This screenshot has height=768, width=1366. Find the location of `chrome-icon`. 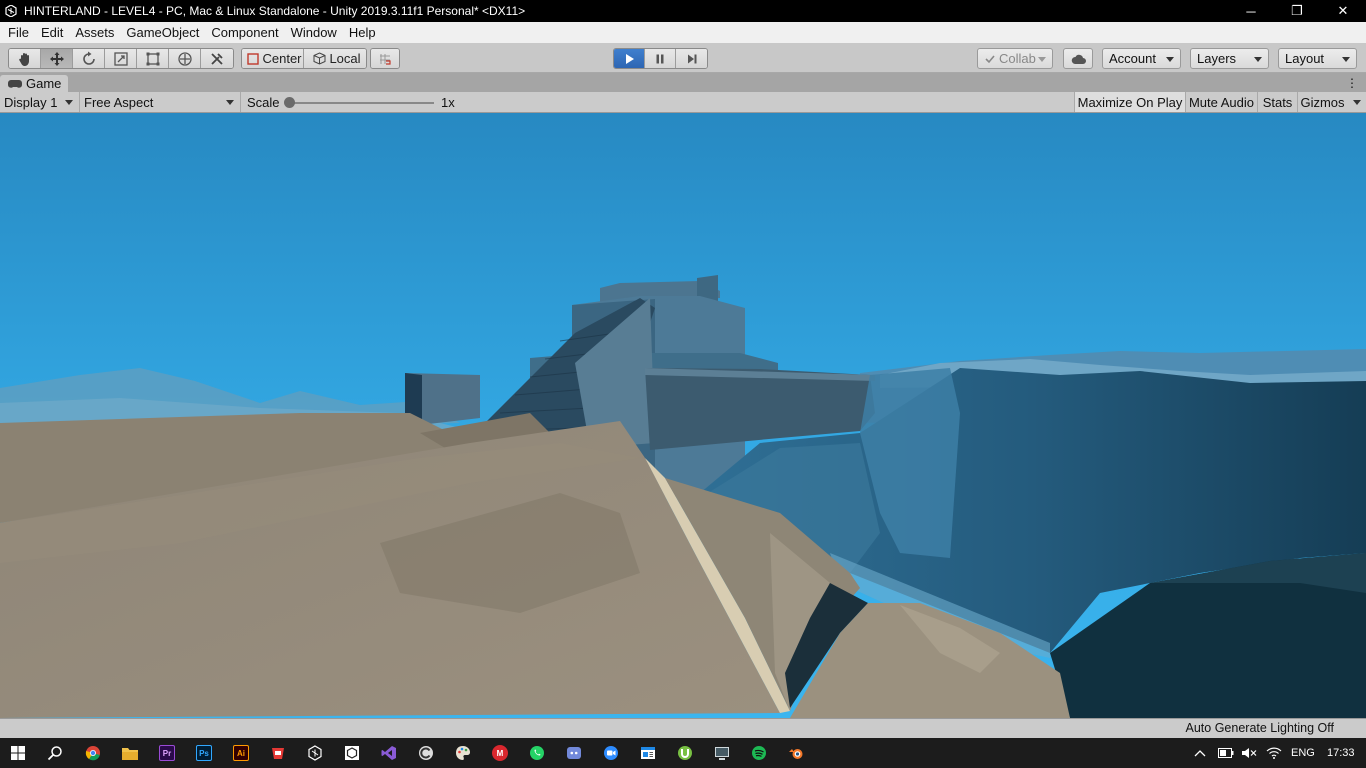

chrome-icon is located at coordinates (93, 753).